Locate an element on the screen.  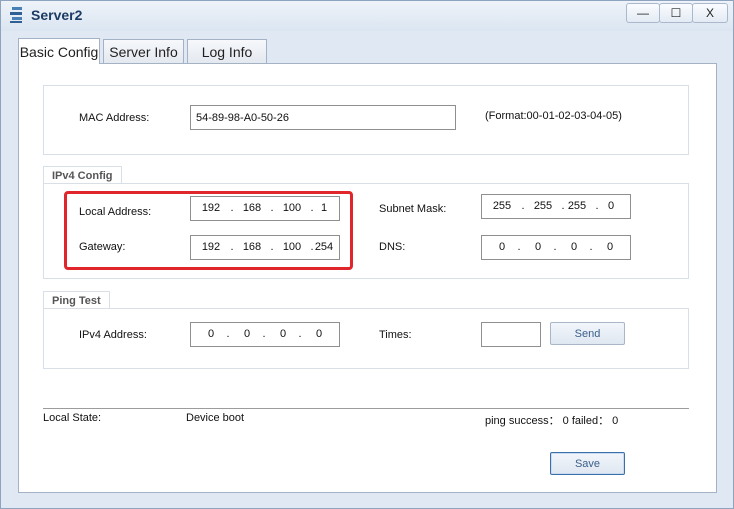
save-button: Save is located at coordinates (587, 463).